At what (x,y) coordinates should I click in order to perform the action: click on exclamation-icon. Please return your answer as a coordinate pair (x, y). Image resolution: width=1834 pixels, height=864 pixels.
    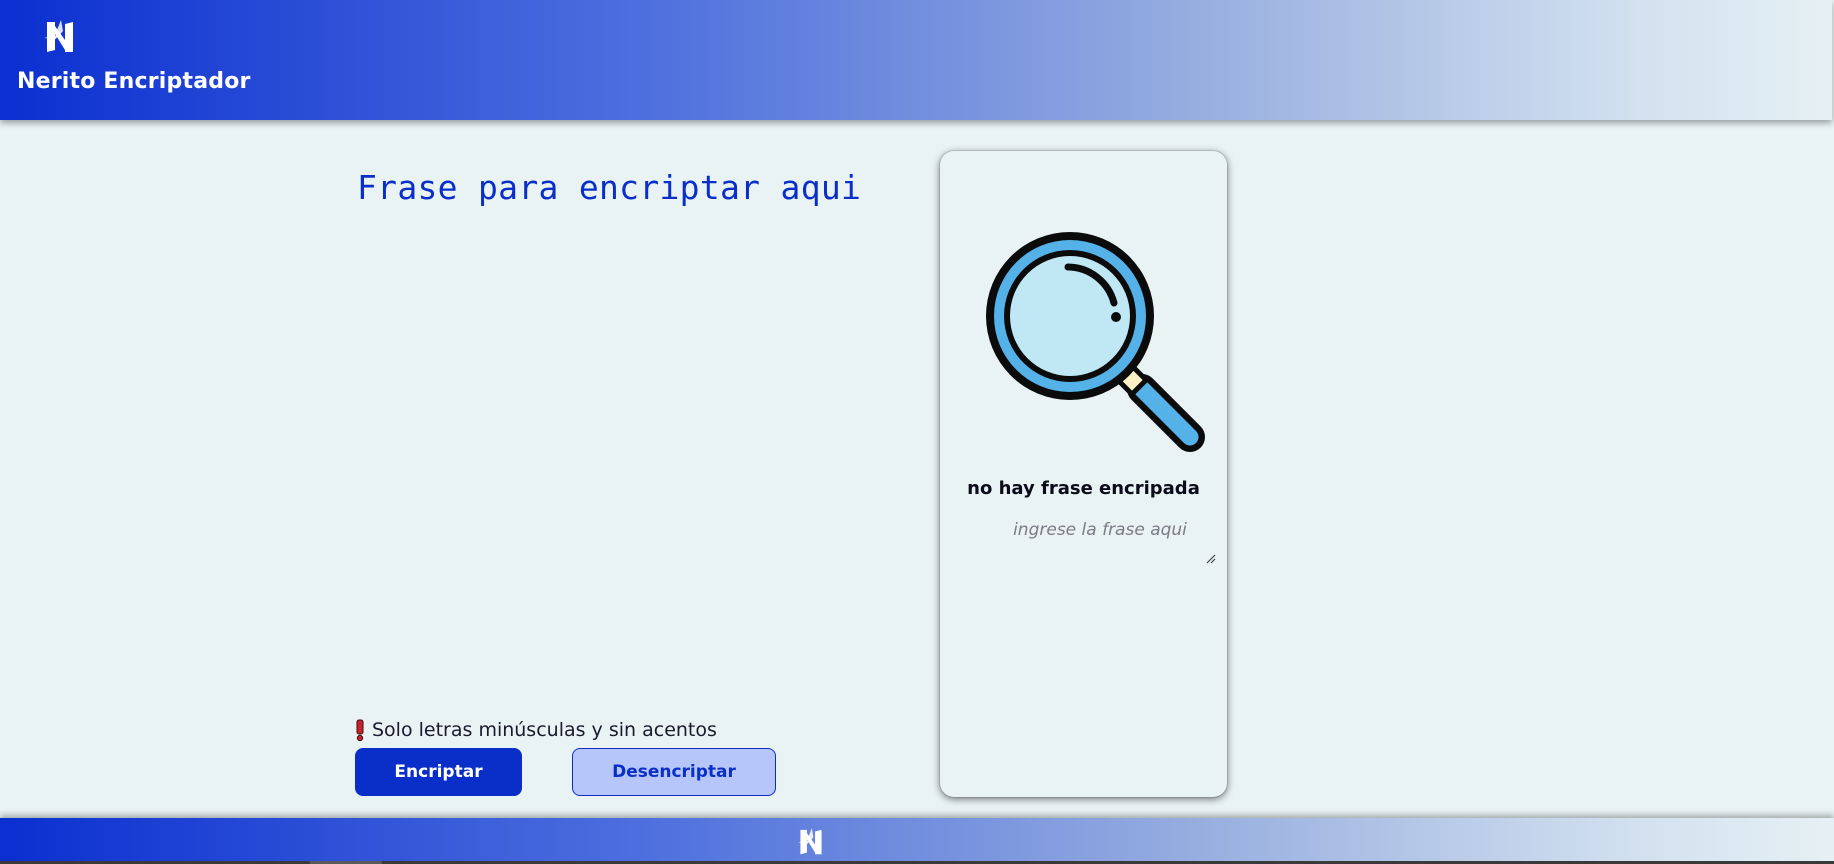
    Looking at the image, I should click on (360, 730).